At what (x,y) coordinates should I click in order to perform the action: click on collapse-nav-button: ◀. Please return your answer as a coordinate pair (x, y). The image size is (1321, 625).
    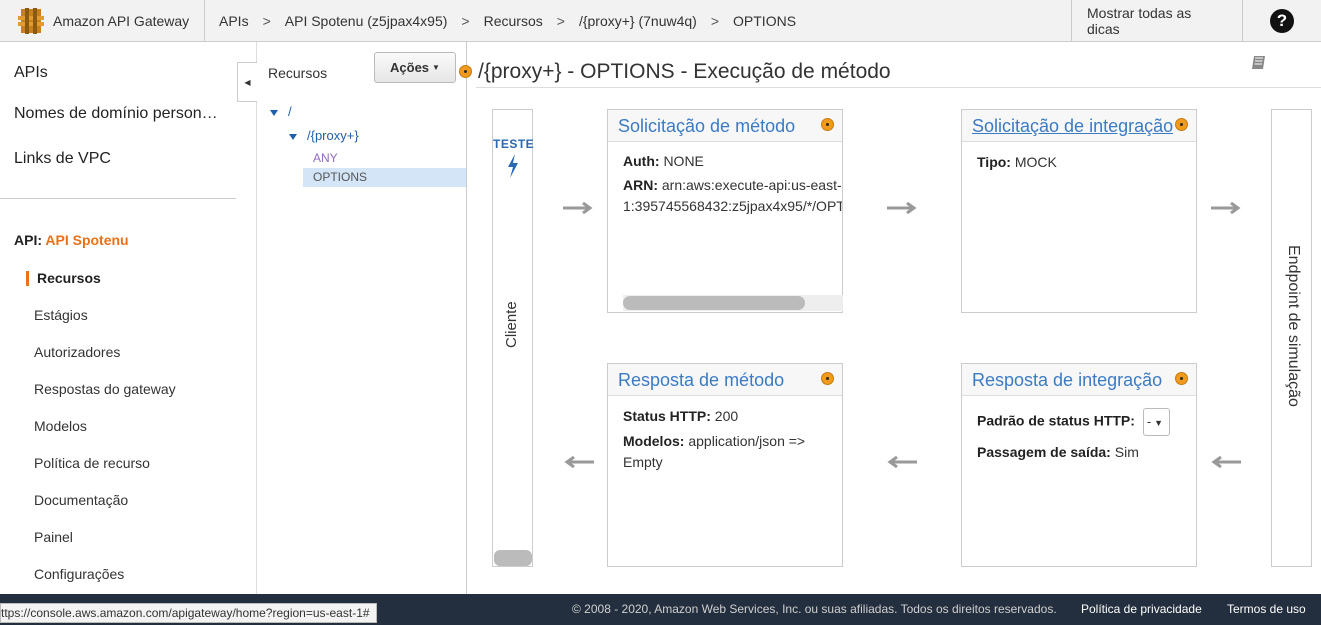
    Looking at the image, I should click on (247, 82).